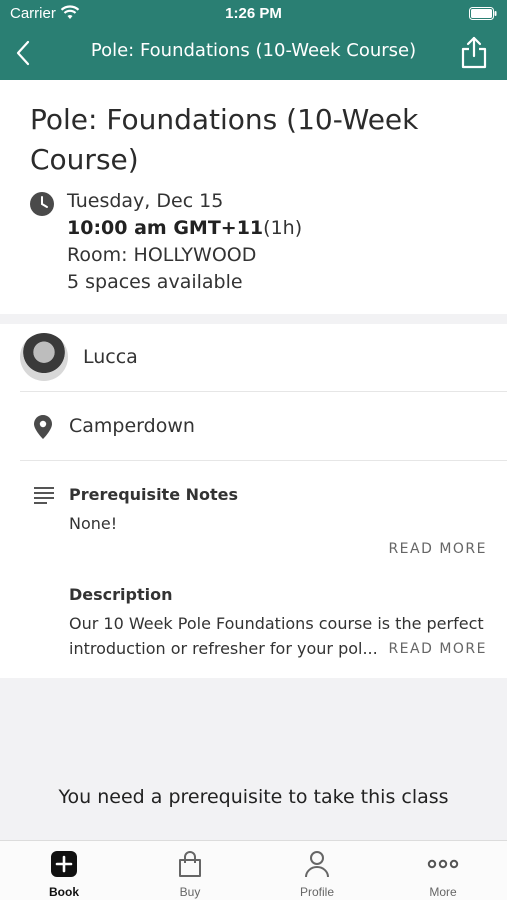  What do you see at coordinates (154, 494) in the screenshot?
I see `prerequisite-heading: Prerequisite Notes` at bounding box center [154, 494].